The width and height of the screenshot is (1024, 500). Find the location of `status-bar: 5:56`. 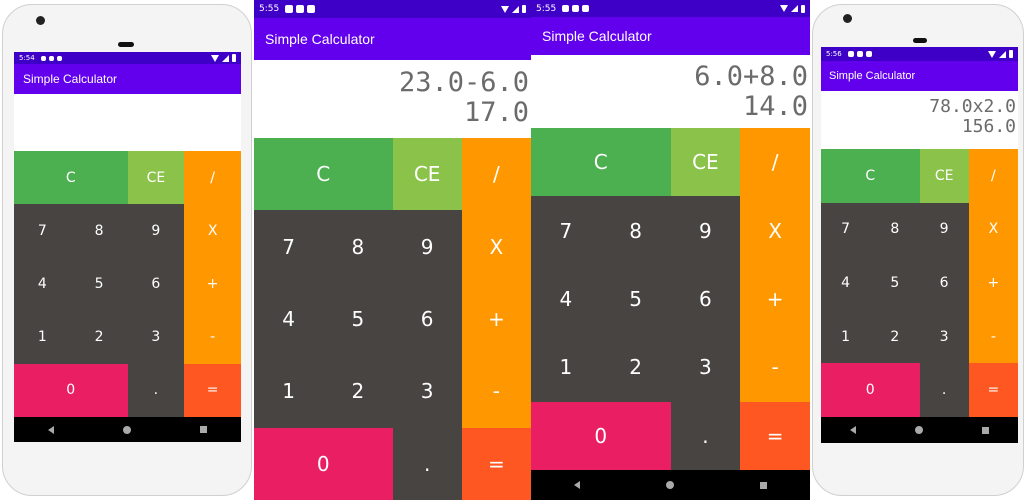

status-bar: 5:56 is located at coordinates (919, 54).